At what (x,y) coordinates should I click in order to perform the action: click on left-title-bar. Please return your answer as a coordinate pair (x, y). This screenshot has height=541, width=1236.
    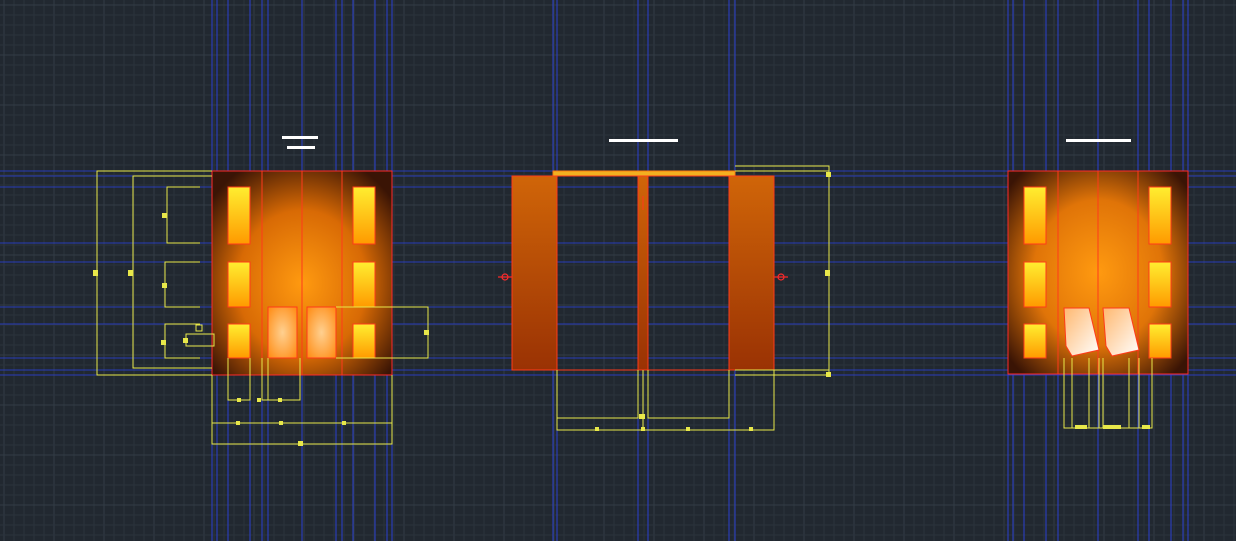
    Looking at the image, I should click on (300, 142).